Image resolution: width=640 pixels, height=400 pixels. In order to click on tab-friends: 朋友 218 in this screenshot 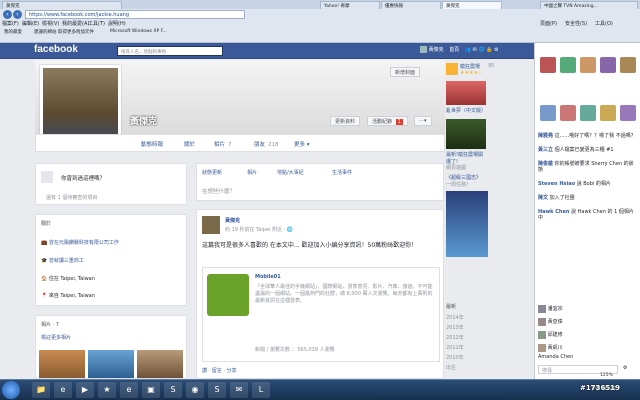, I will do `click(266, 144)`.